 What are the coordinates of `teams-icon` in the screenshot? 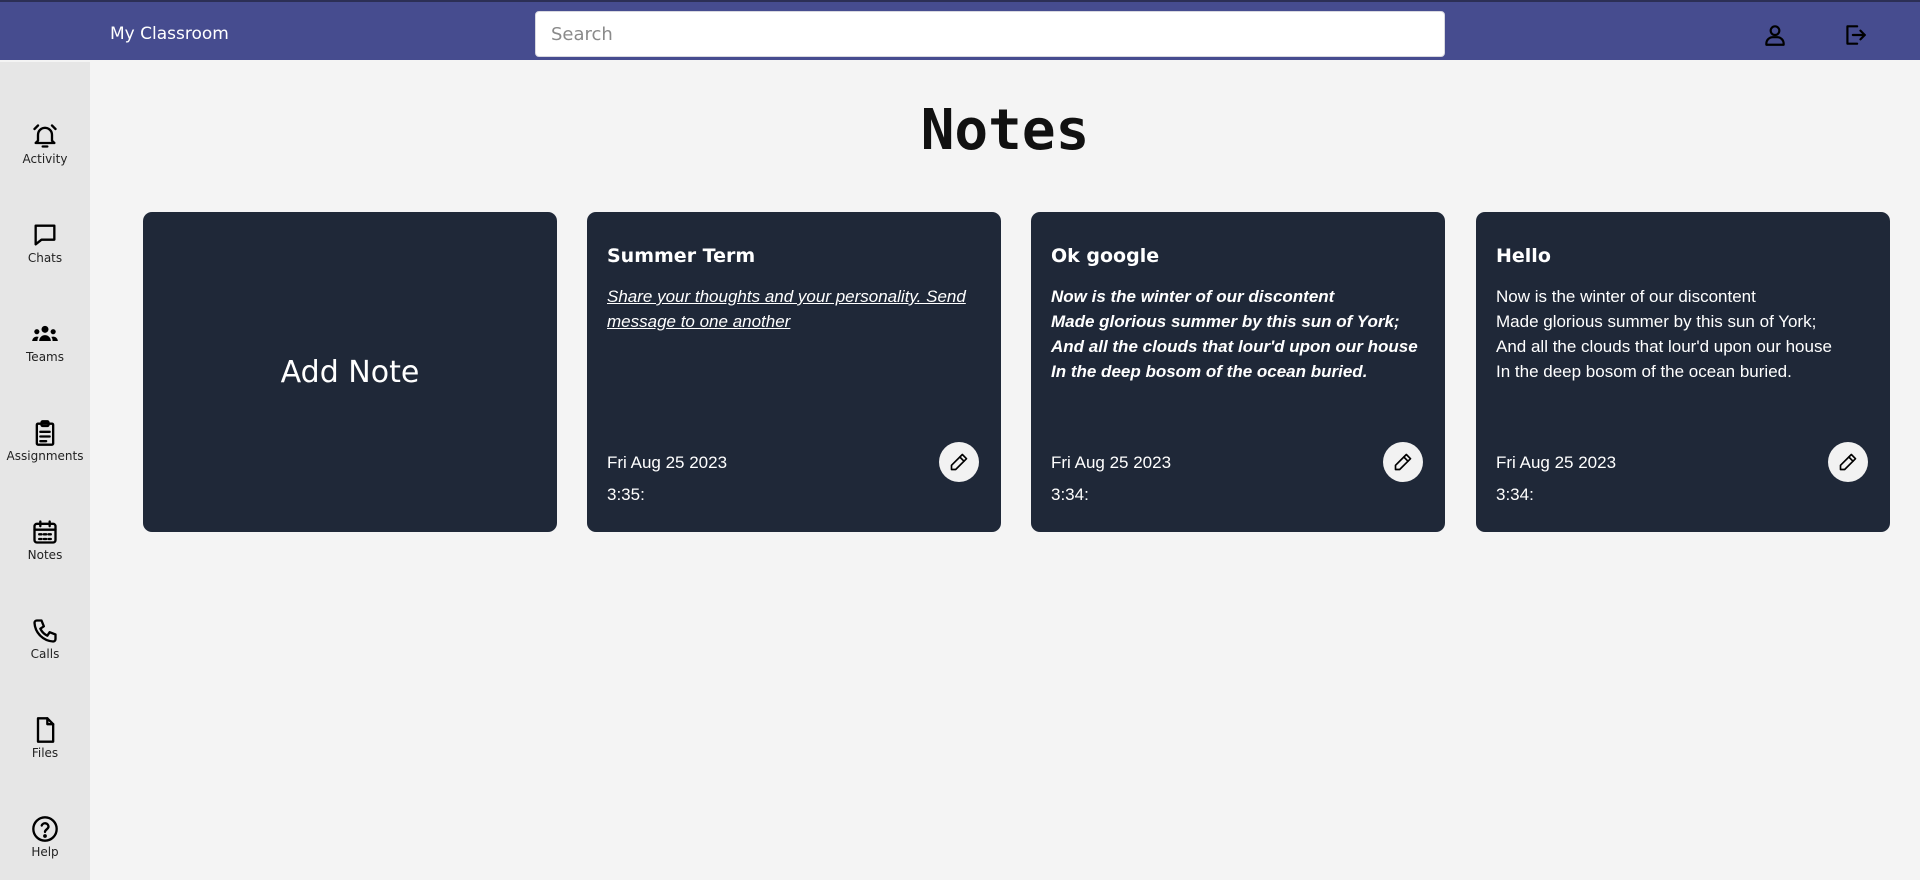 It's located at (45, 333).